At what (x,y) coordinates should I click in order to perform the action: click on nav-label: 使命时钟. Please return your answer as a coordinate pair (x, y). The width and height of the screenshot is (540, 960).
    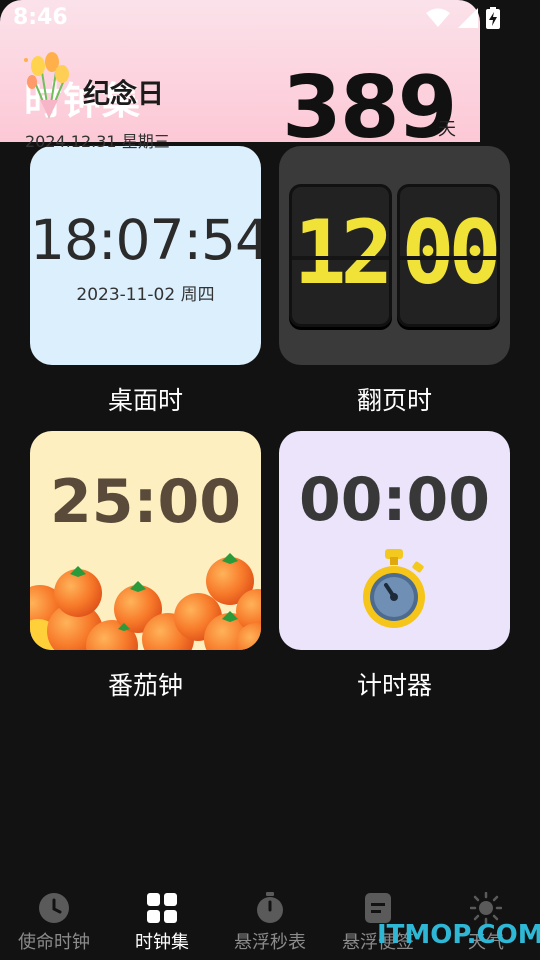
    Looking at the image, I should click on (54, 942).